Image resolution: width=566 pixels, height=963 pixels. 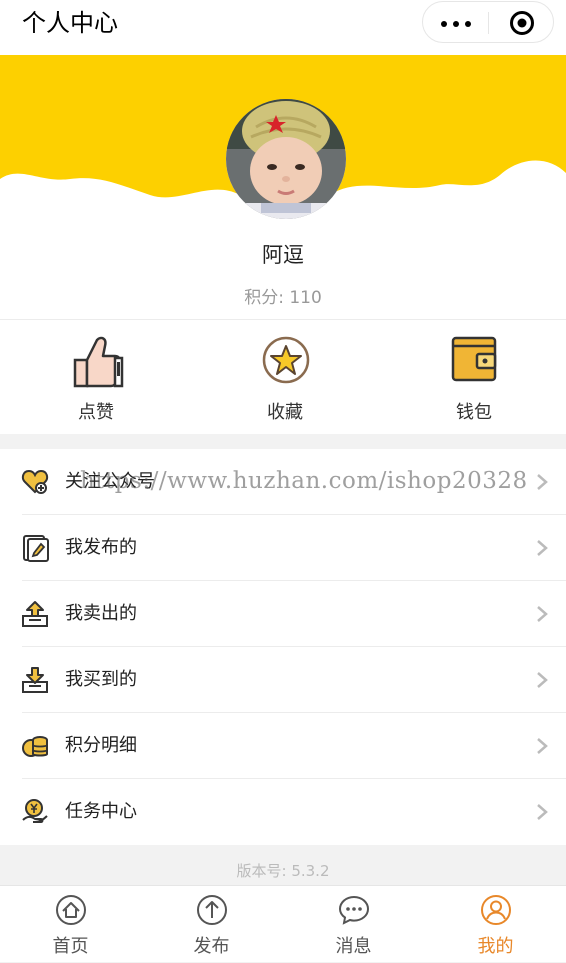 I want to click on menu-item-points: 积分明细, so click(x=283, y=746).